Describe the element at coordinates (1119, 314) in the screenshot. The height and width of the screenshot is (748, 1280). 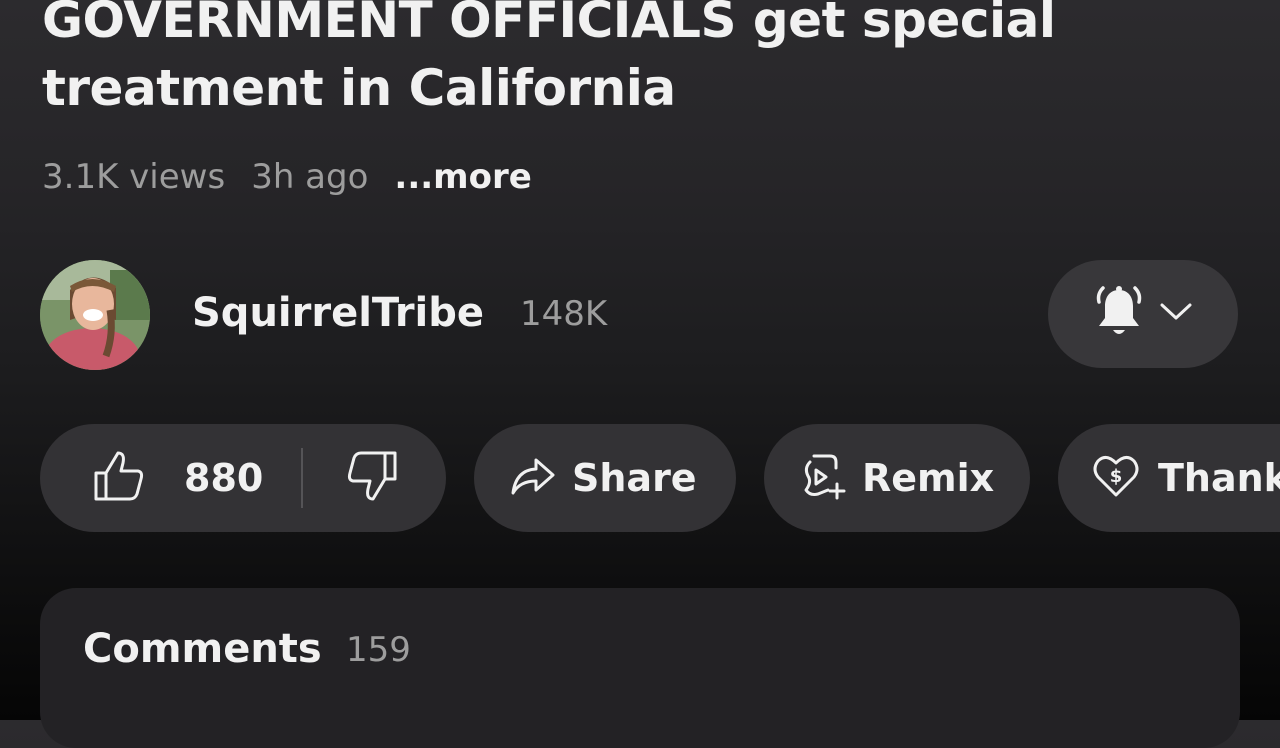
I see `bell-filled-icon` at that location.